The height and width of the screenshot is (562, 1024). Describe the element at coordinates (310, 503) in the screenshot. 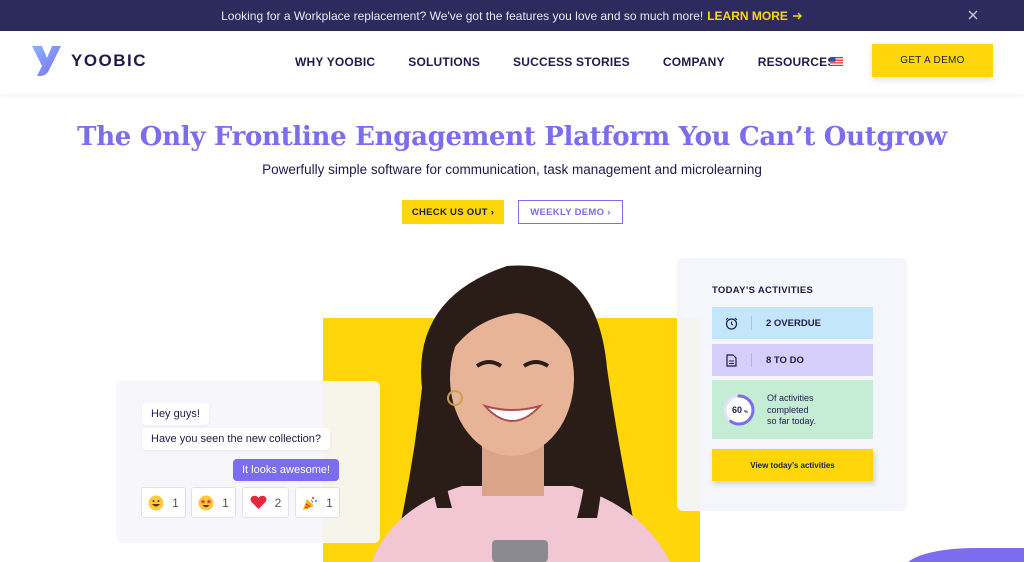

I see `party-popper-icon` at that location.